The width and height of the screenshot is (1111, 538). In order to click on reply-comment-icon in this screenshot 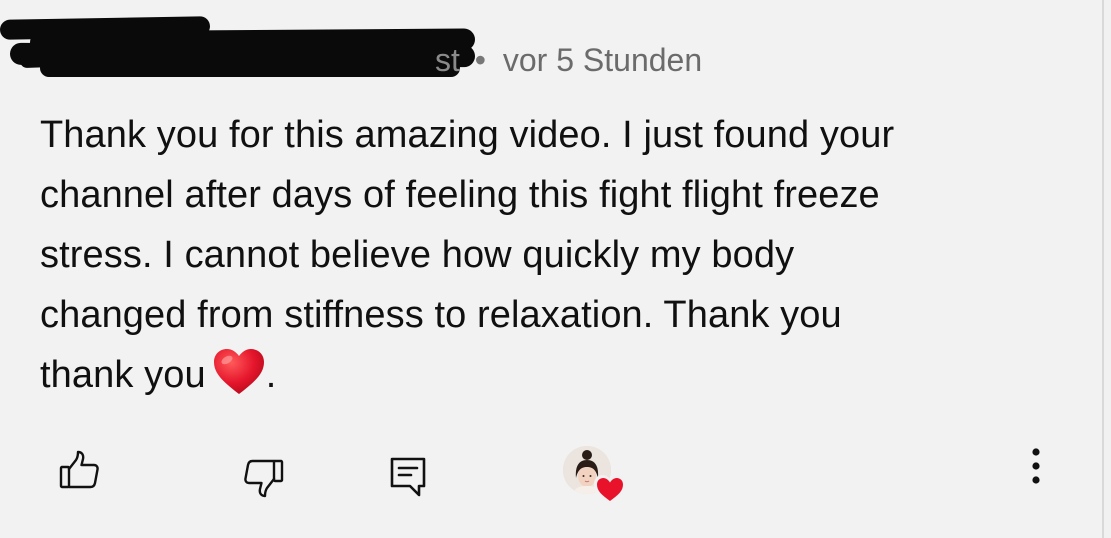, I will do `click(408, 479)`.